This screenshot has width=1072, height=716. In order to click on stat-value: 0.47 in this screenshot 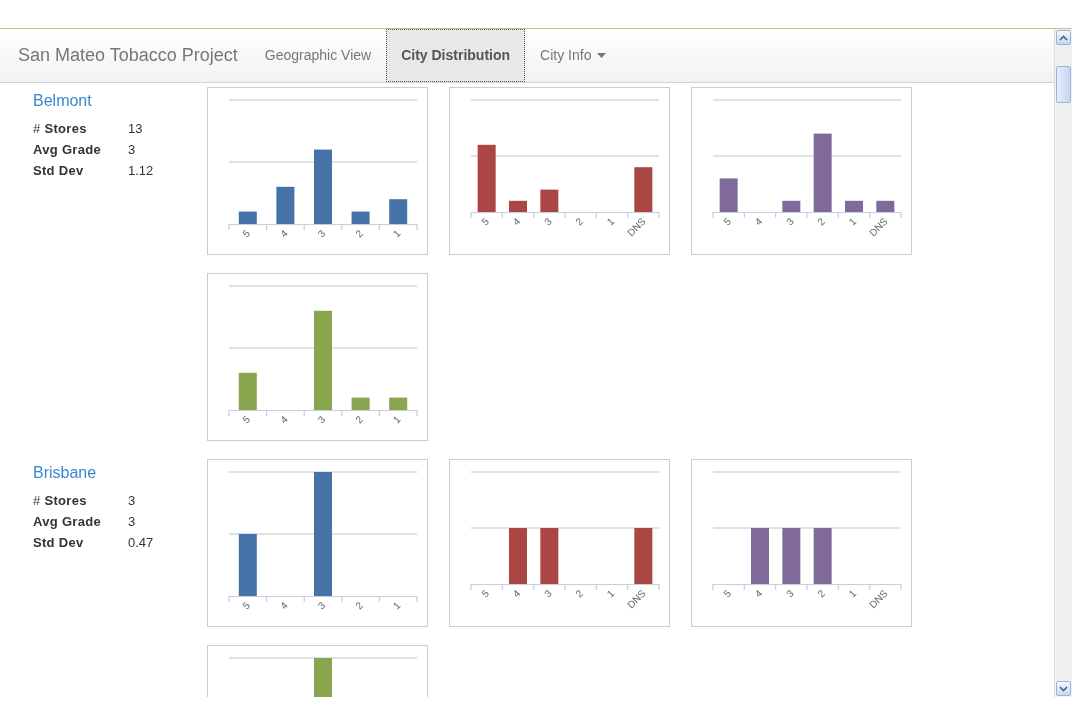, I will do `click(141, 543)`.